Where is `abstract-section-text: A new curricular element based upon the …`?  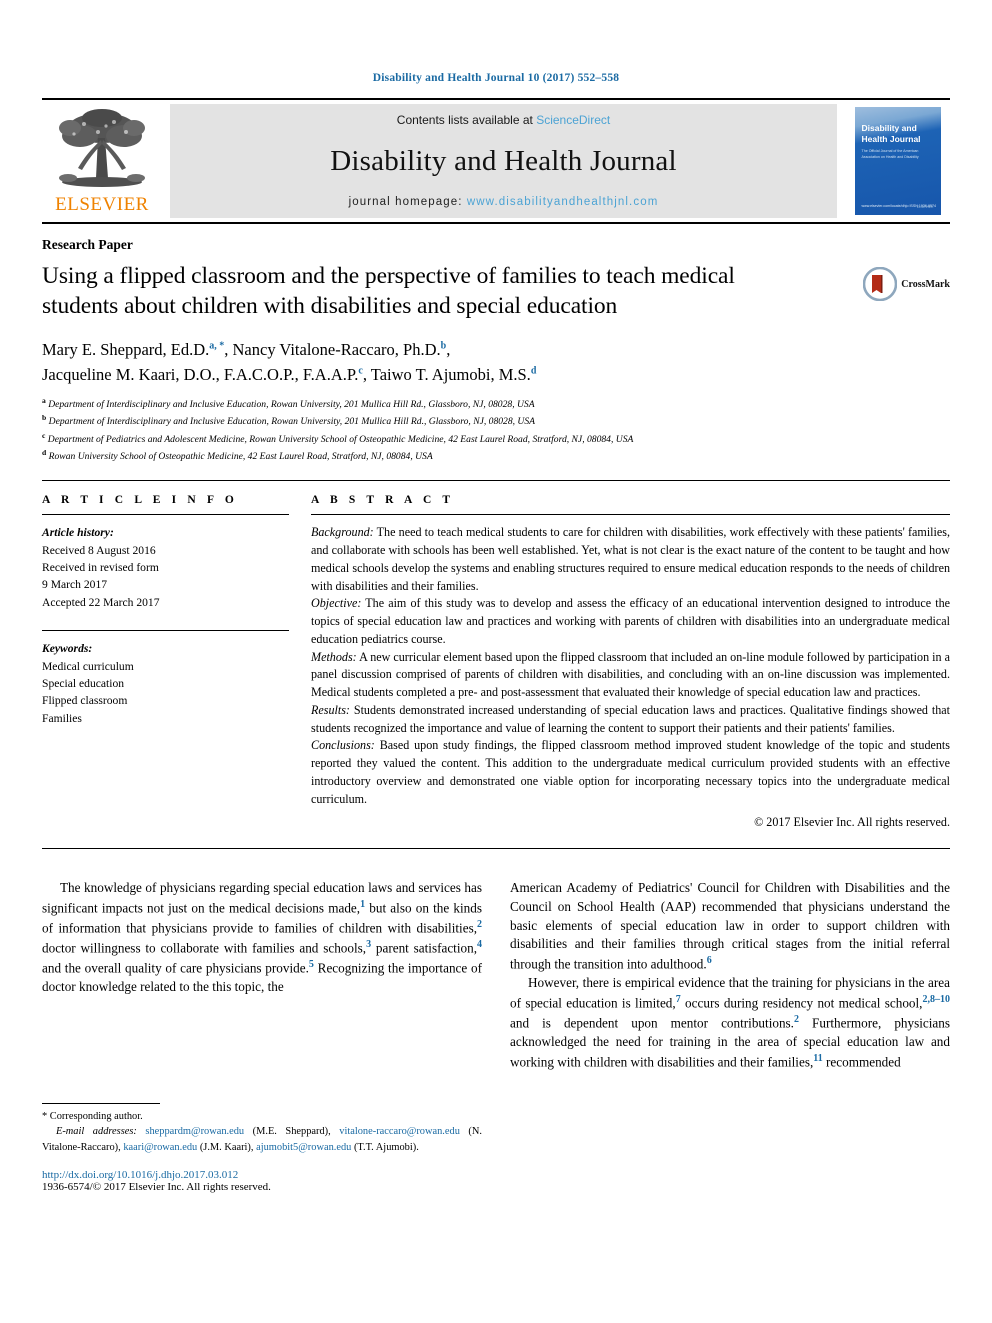
abstract-section-text: A new curricular element based upon the … is located at coordinates (630, 674).